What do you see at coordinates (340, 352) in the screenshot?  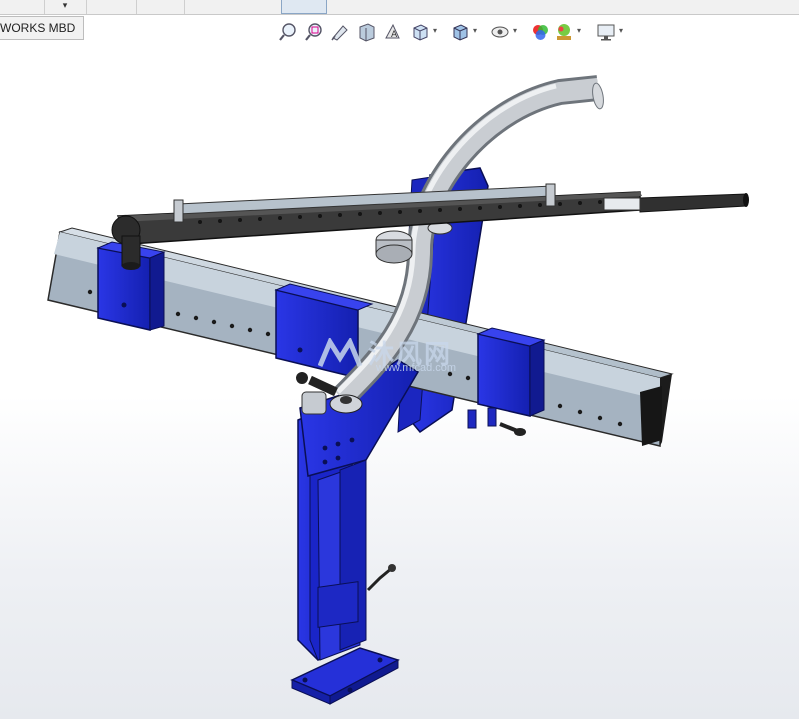 I see `watermark-logo-icon` at bounding box center [340, 352].